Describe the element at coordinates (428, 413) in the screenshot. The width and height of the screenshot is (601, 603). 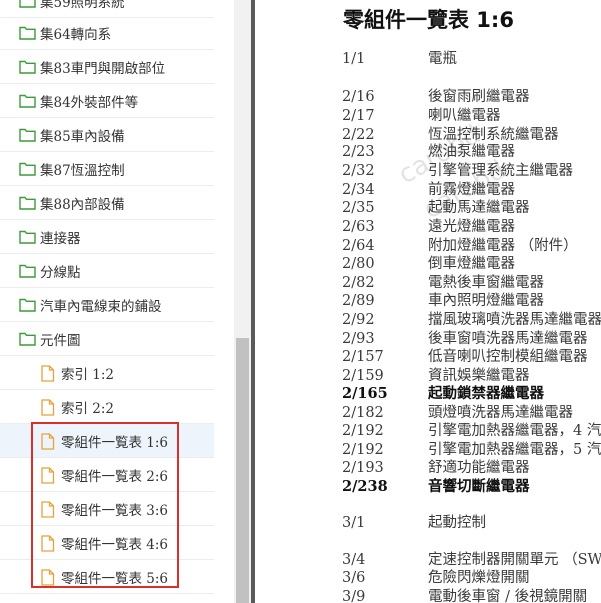
I see `component-row: 2/182 頭燈噴洗器馬達繼電器` at that location.